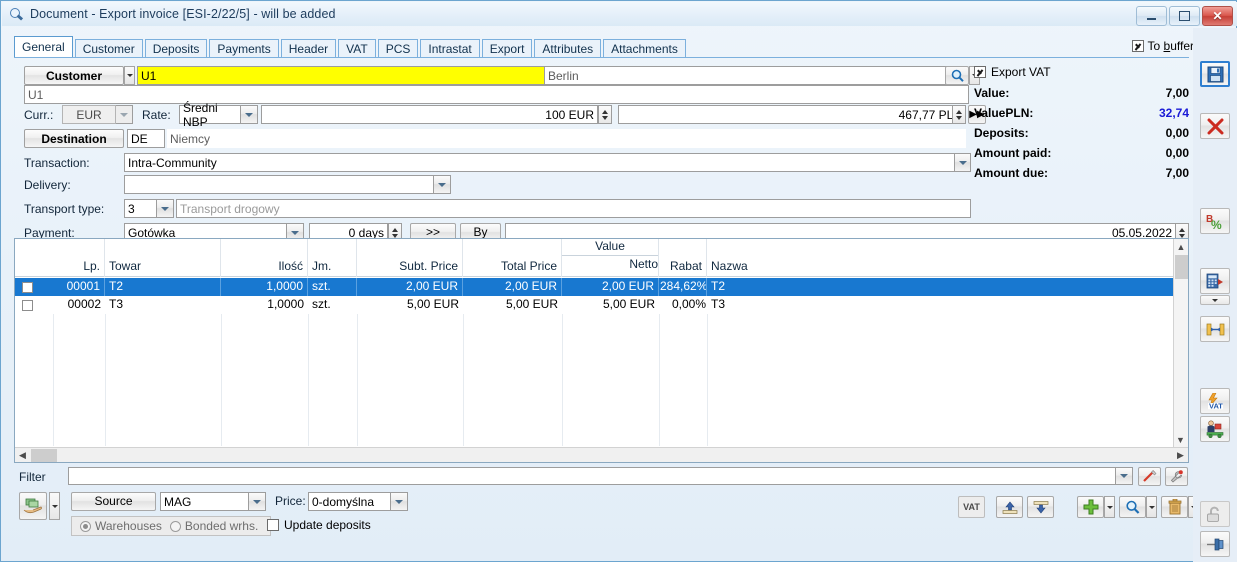 The height and width of the screenshot is (562, 1237). What do you see at coordinates (1151, 16) in the screenshot?
I see `minimize-button` at bounding box center [1151, 16].